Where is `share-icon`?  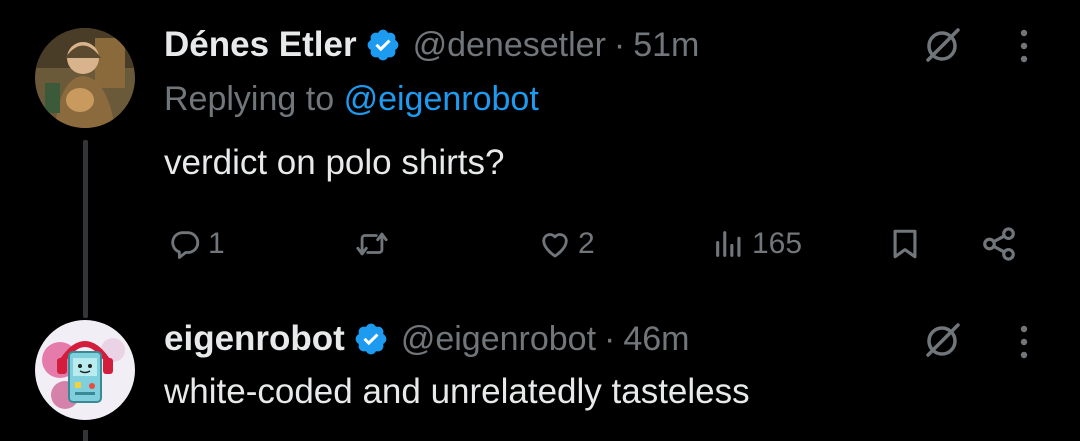
share-icon is located at coordinates (999, 244).